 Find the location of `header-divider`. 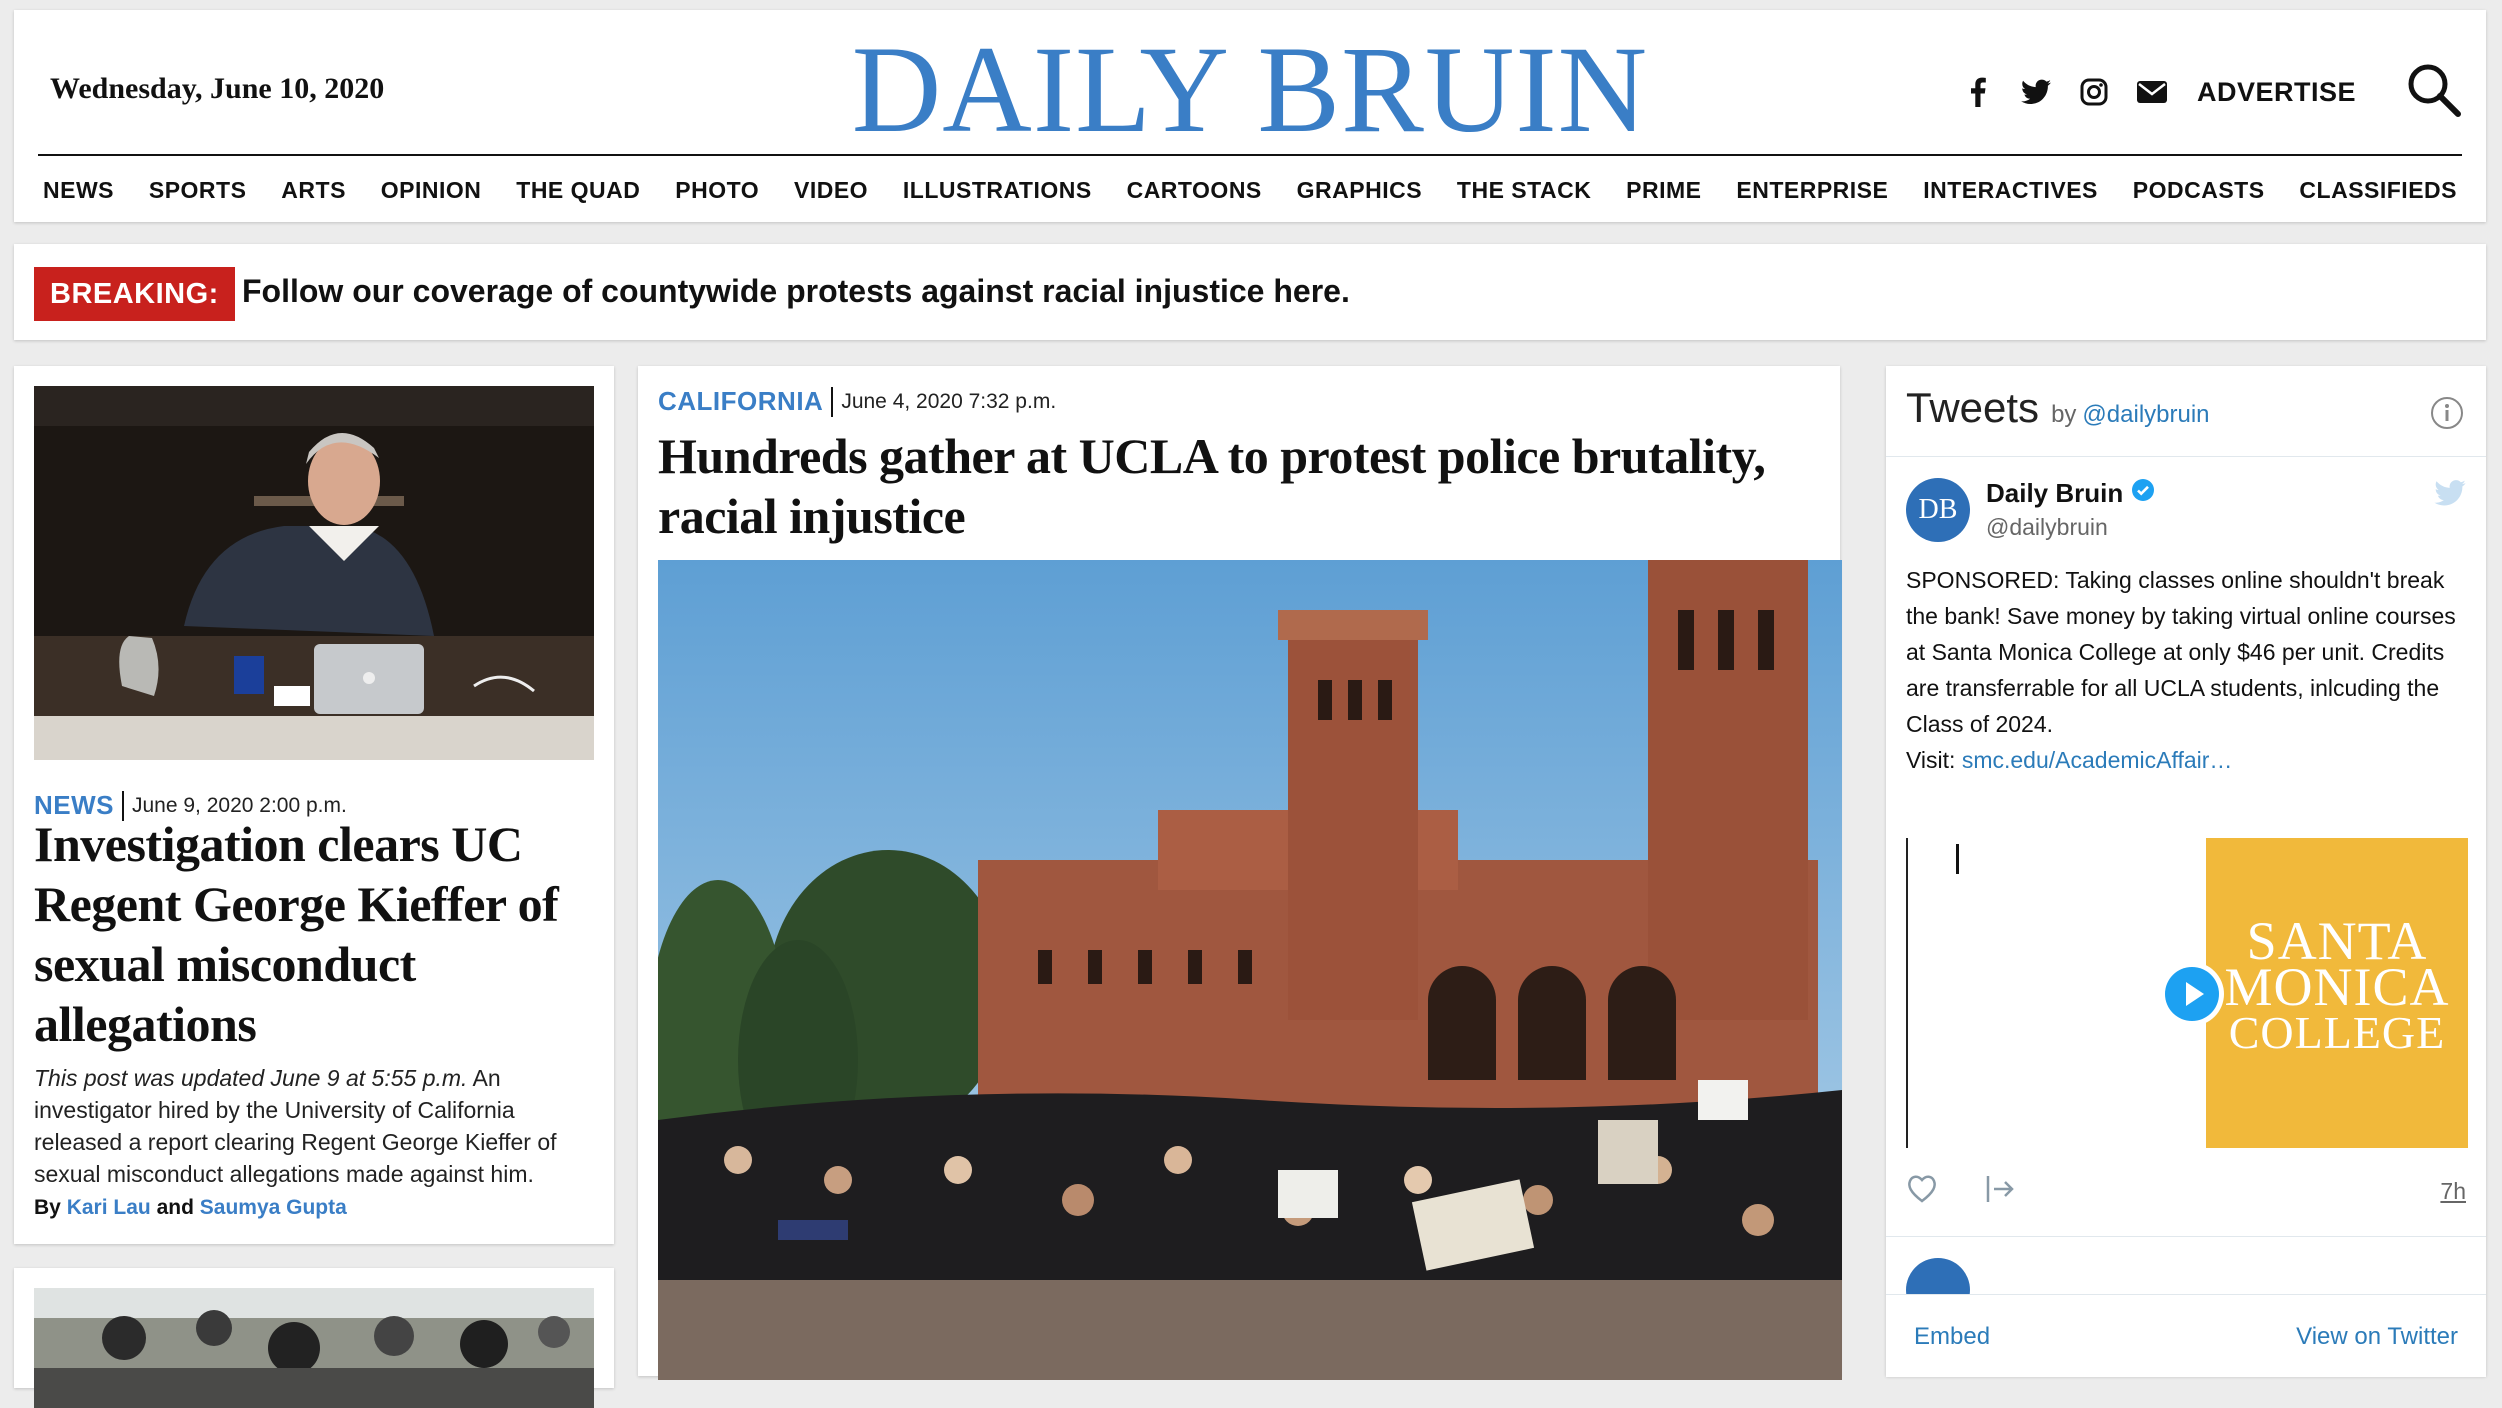

header-divider is located at coordinates (1250, 155).